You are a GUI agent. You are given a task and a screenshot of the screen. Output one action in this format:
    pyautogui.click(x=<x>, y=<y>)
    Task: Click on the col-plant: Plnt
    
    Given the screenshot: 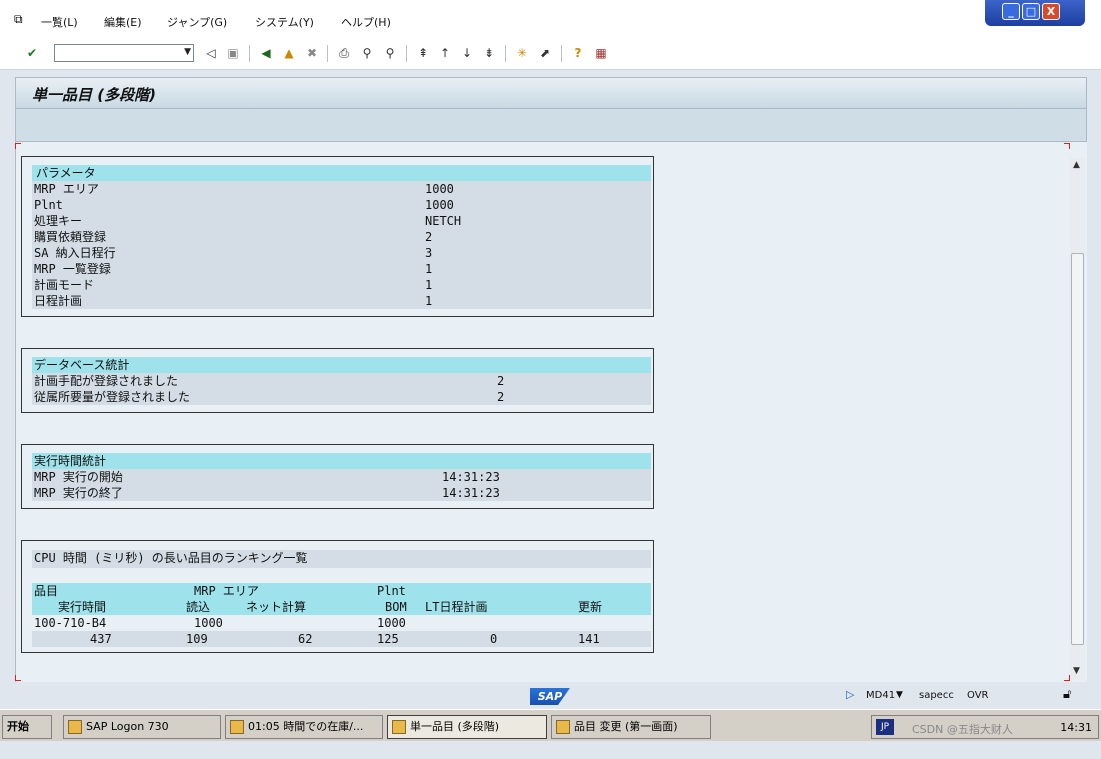 What is the action you would take?
    pyautogui.click(x=391, y=591)
    